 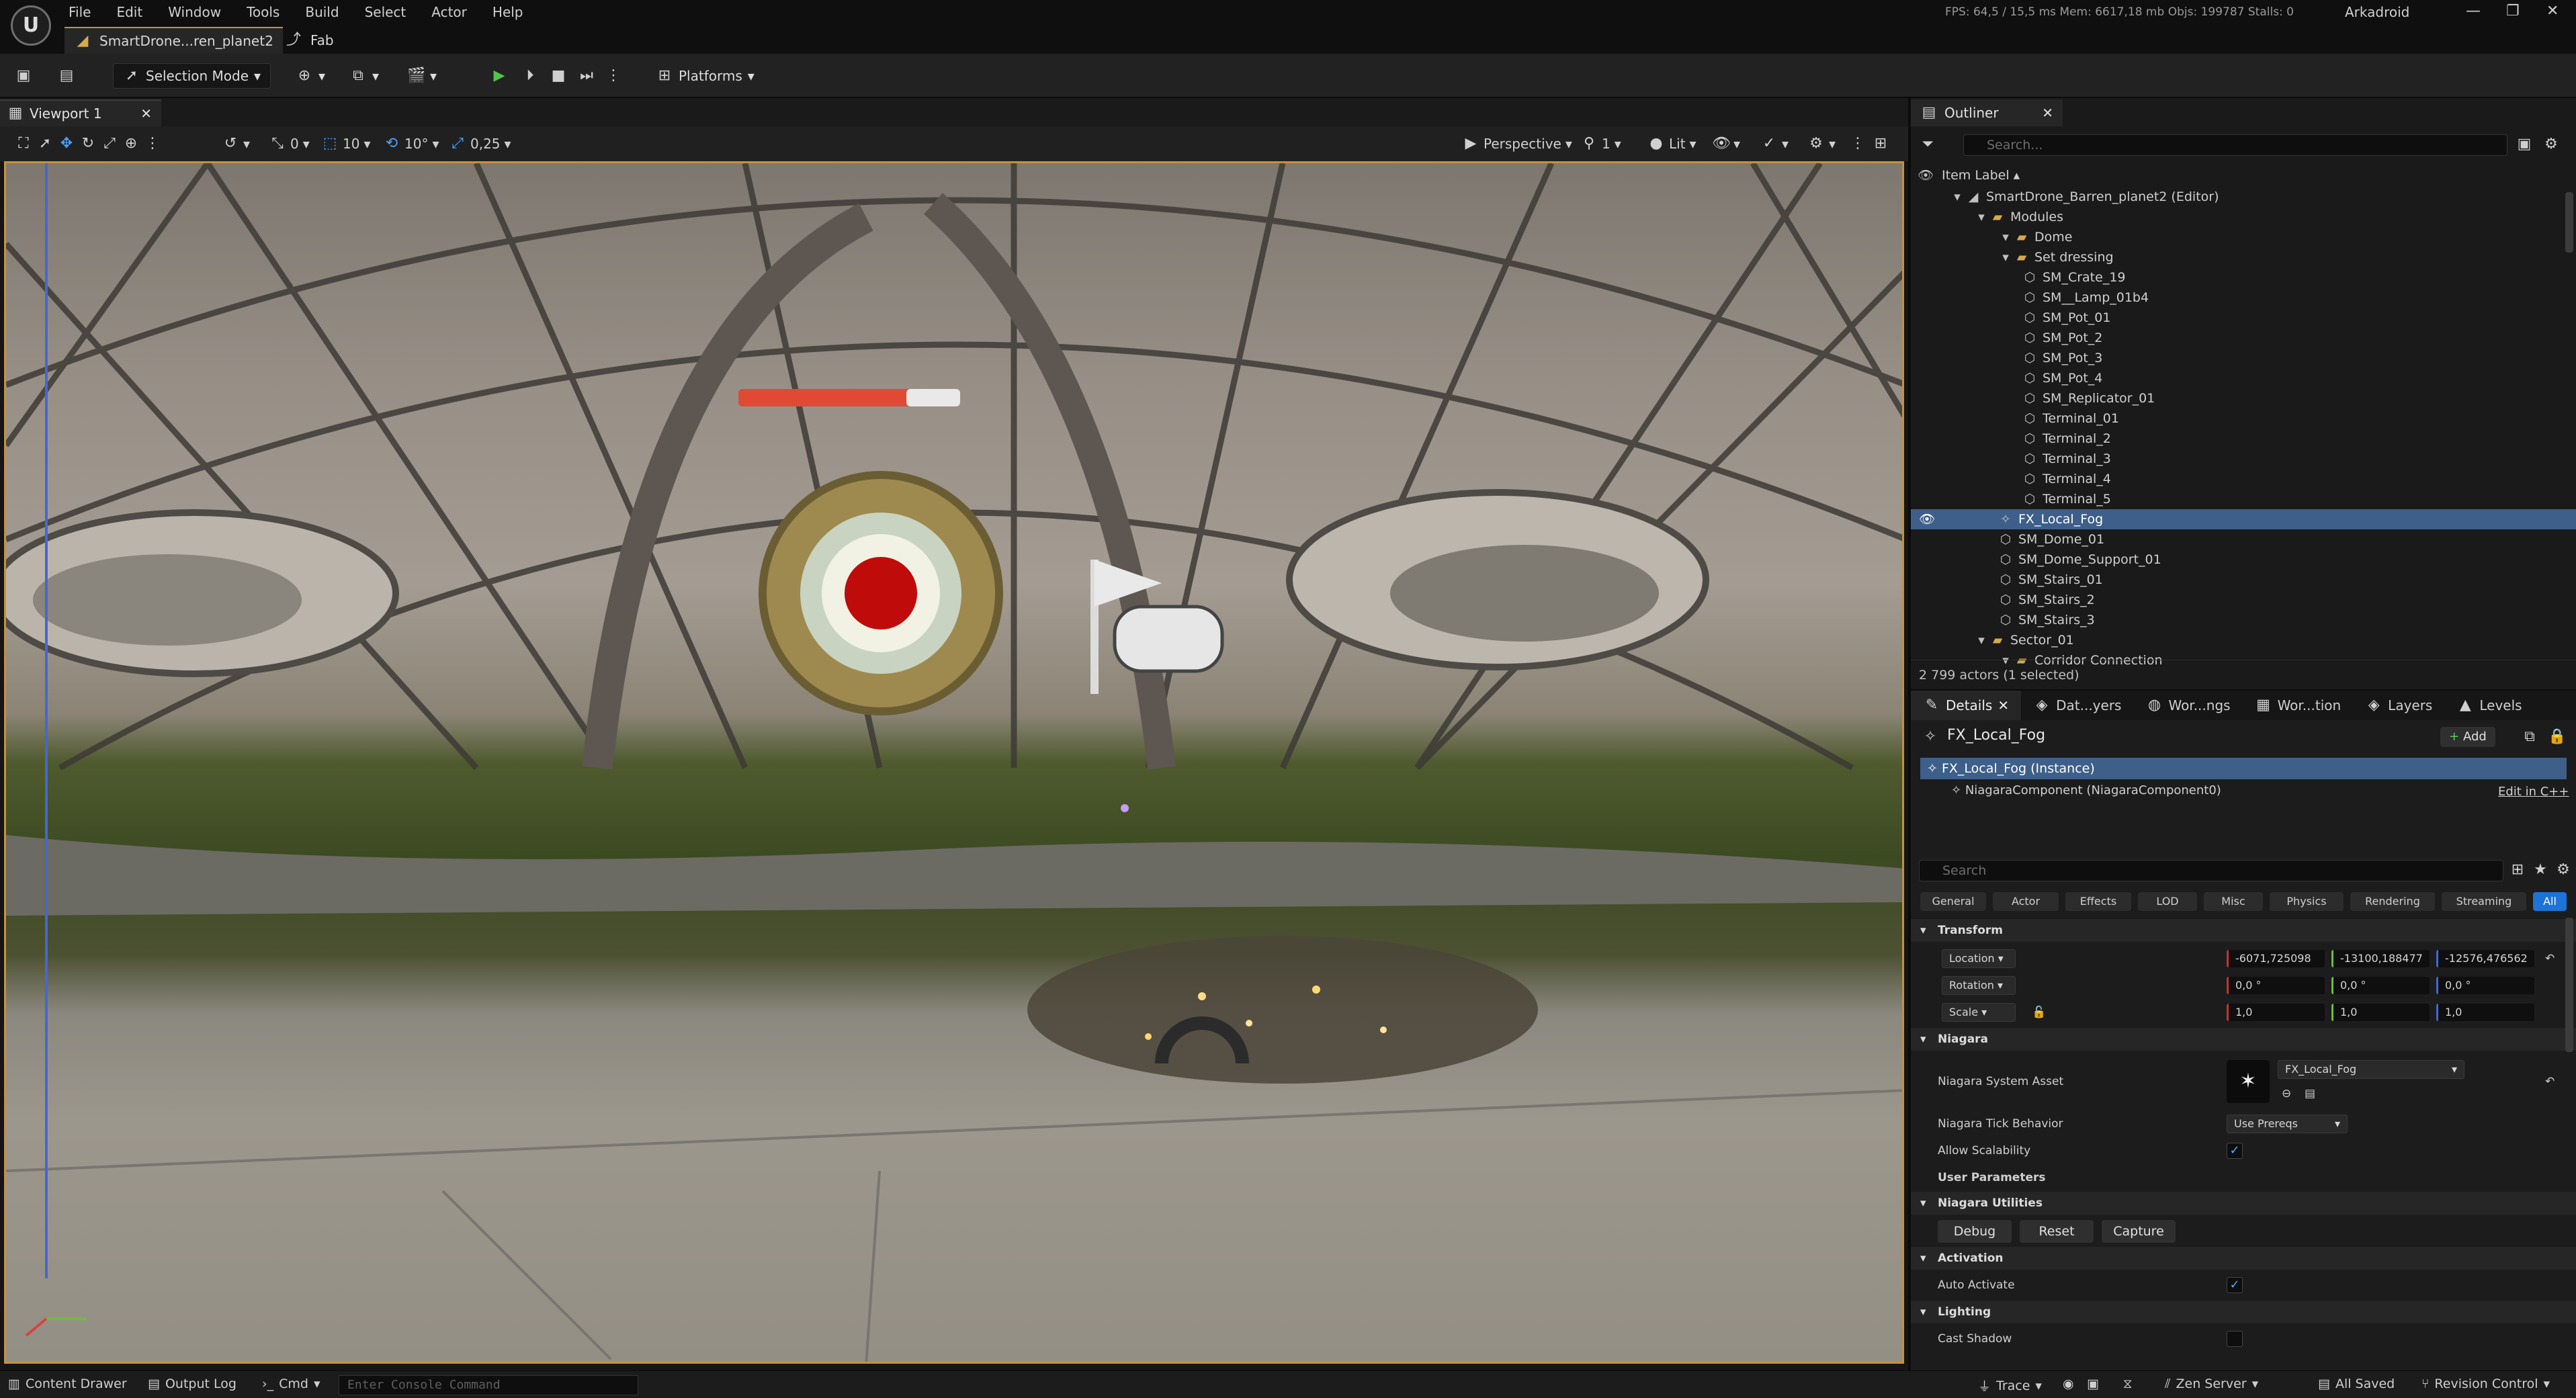 What do you see at coordinates (558, 76) in the screenshot?
I see `stop-icon: ■` at bounding box center [558, 76].